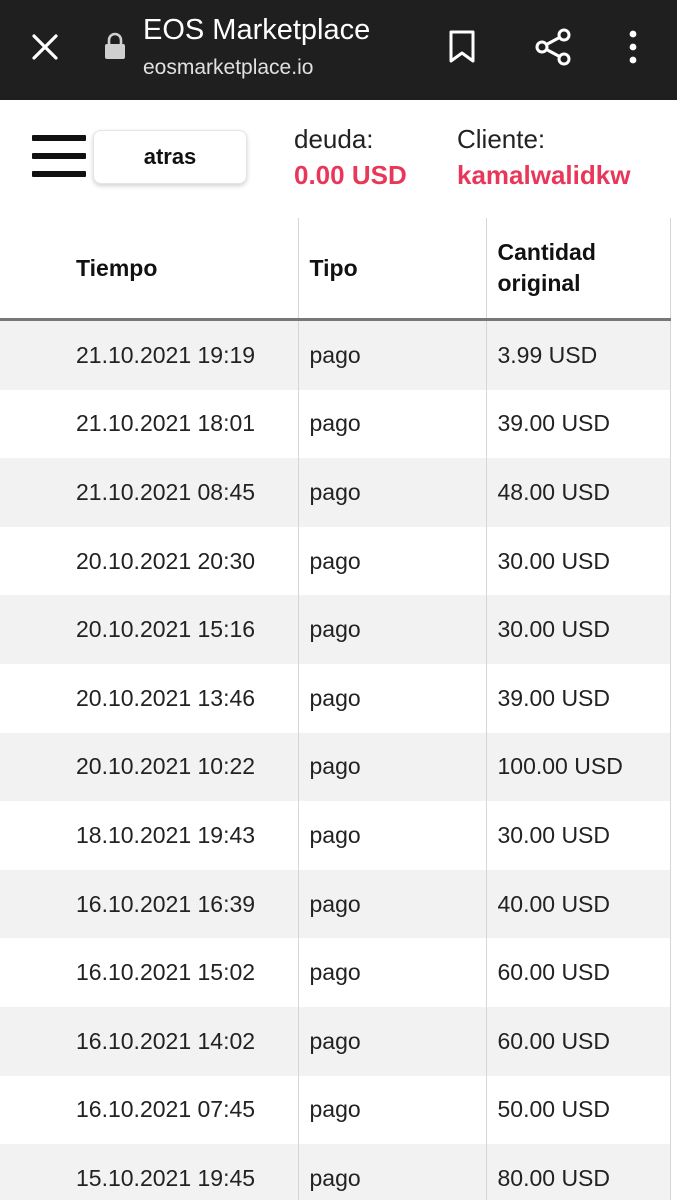 This screenshot has height=1200, width=677. I want to click on cell-time: 20.10.2021 10:22, so click(149, 767).